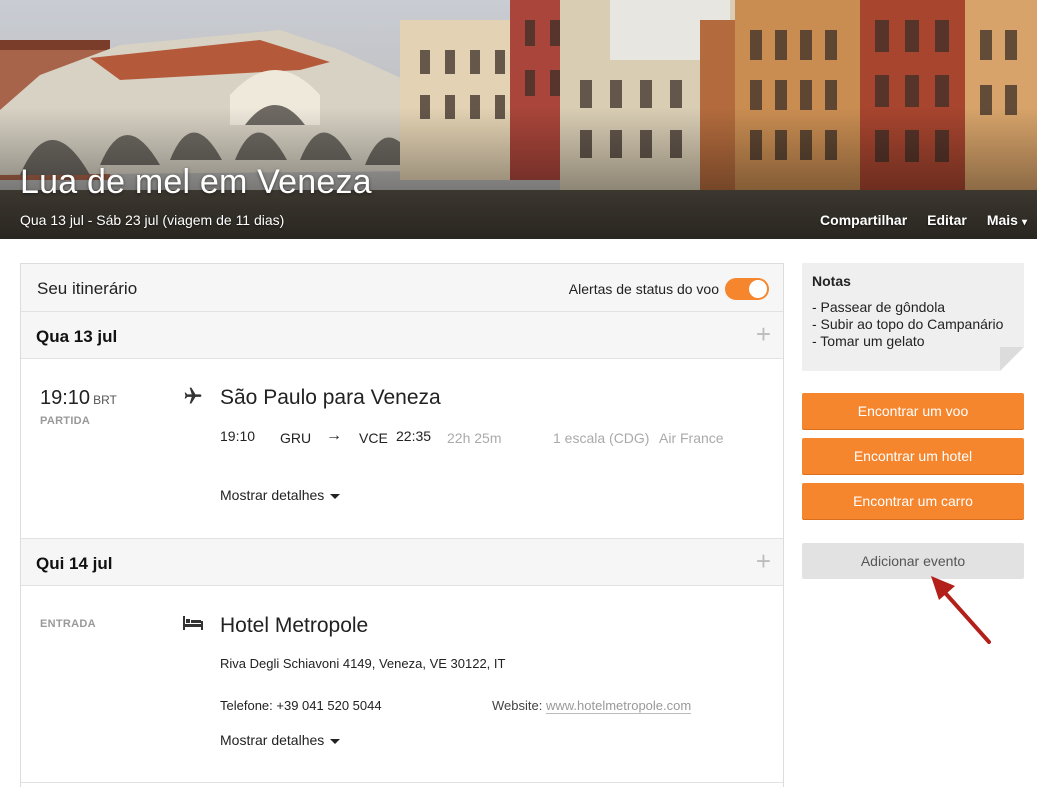 The height and width of the screenshot is (787, 1037). What do you see at coordinates (618, 706) in the screenshot?
I see `website-link: www.hotelmetropole.com` at bounding box center [618, 706].